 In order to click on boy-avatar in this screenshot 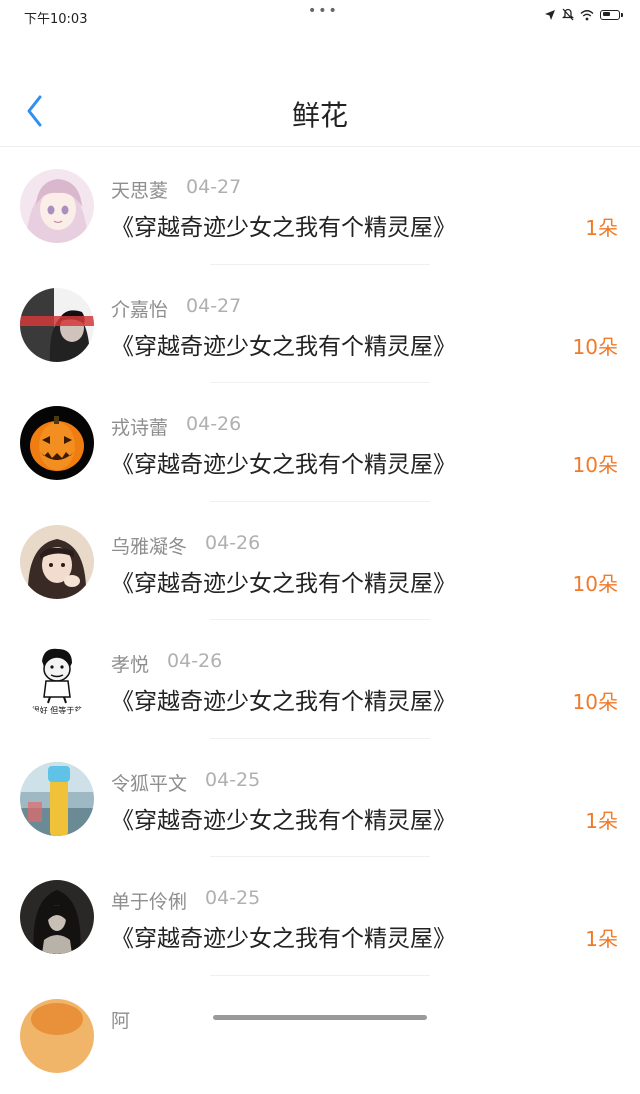, I will do `click(57, 325)`.